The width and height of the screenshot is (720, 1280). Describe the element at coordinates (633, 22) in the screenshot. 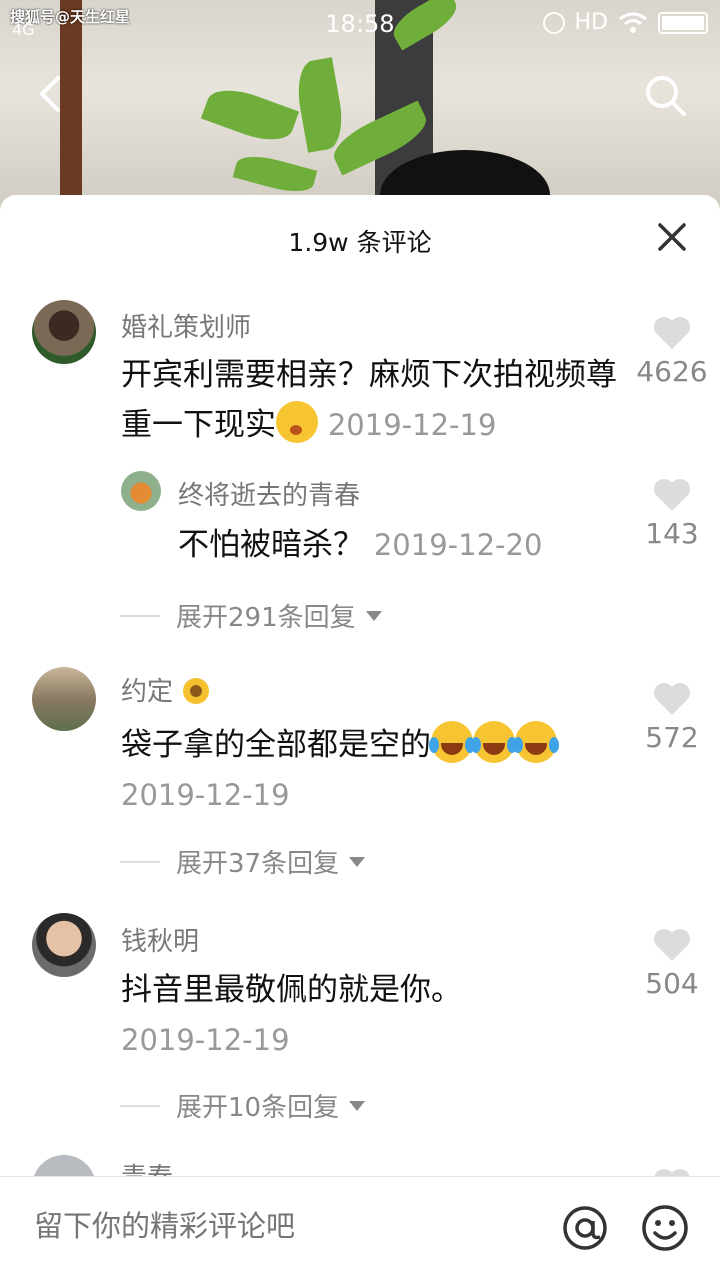

I see `wifi-icon` at that location.